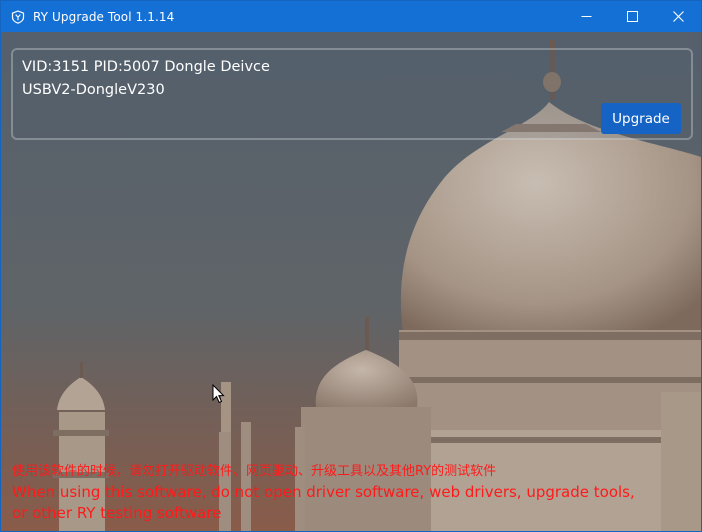  What do you see at coordinates (351, 16) in the screenshot?
I see `title-bar: RY Upgrade Tool 1.1.14` at bounding box center [351, 16].